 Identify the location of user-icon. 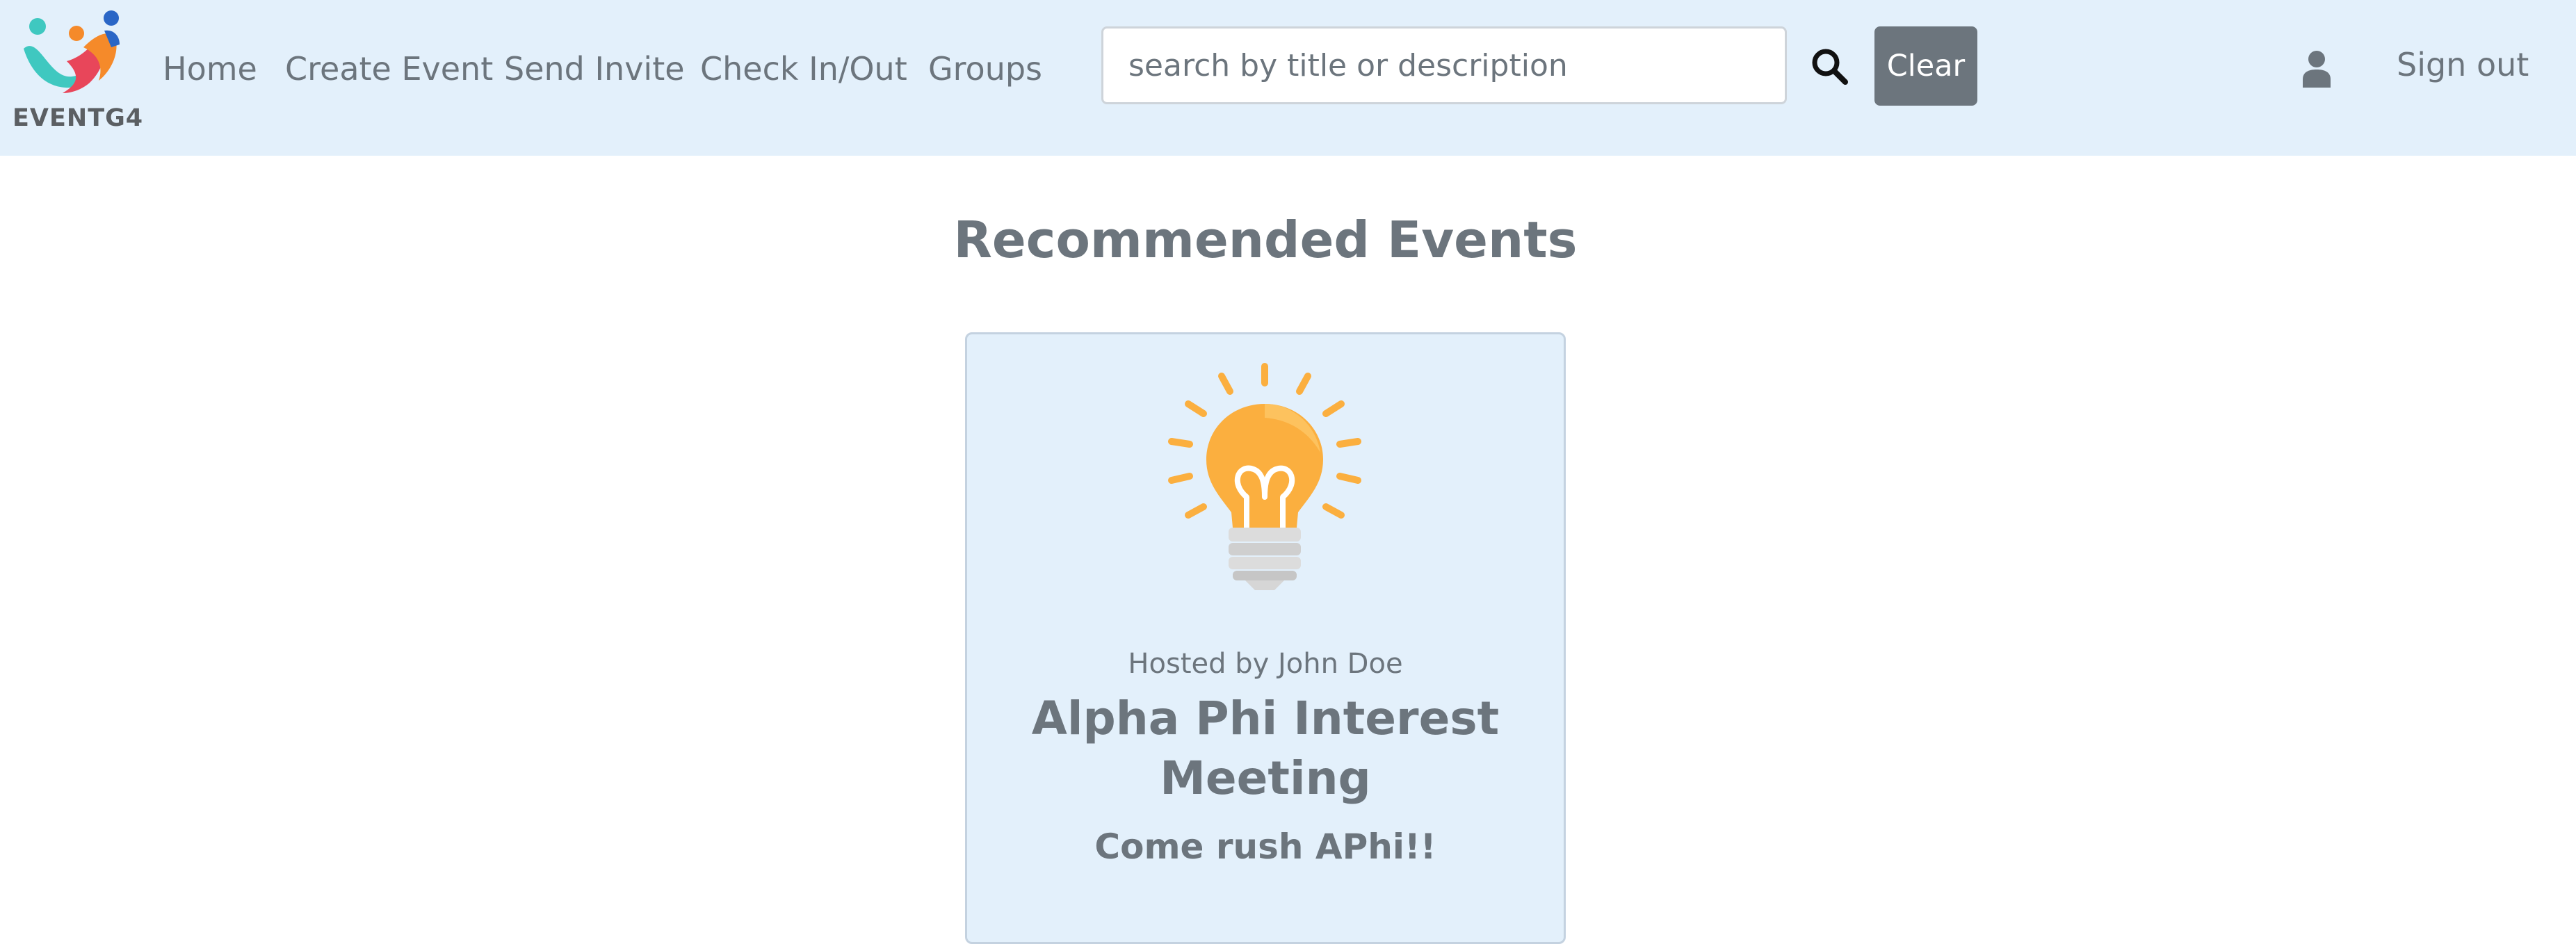
(2316, 68).